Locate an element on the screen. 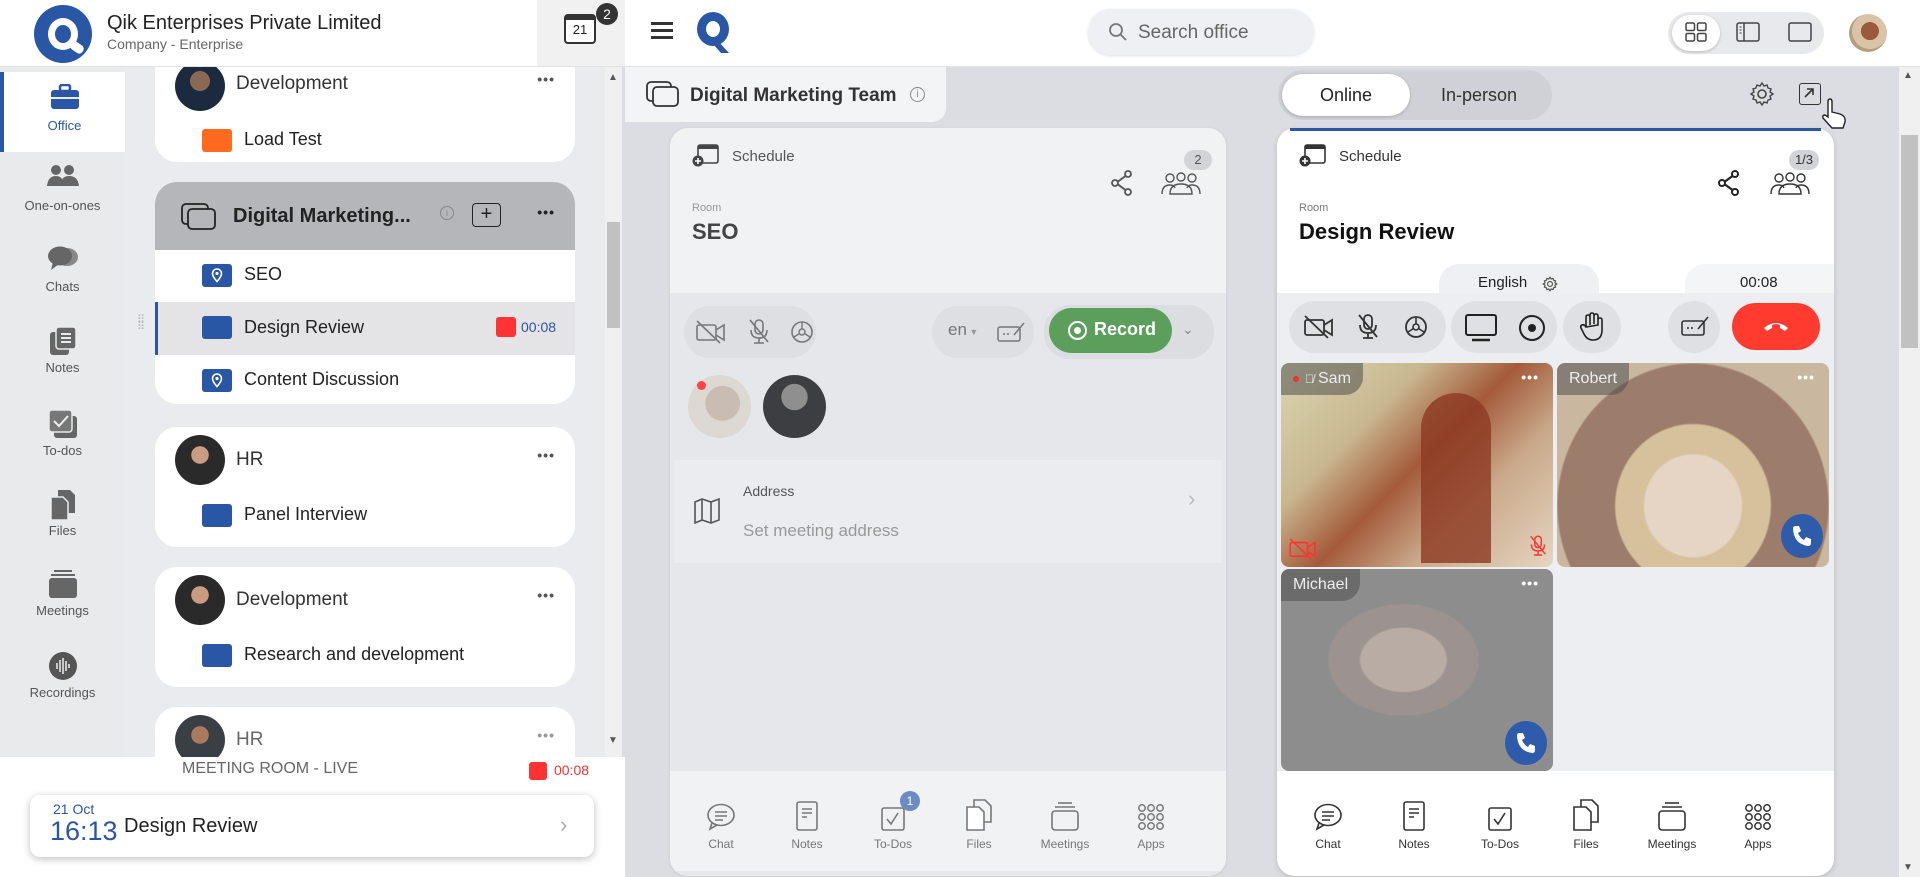  participant-tile-robert: Robert ••• is located at coordinates (1693, 465).